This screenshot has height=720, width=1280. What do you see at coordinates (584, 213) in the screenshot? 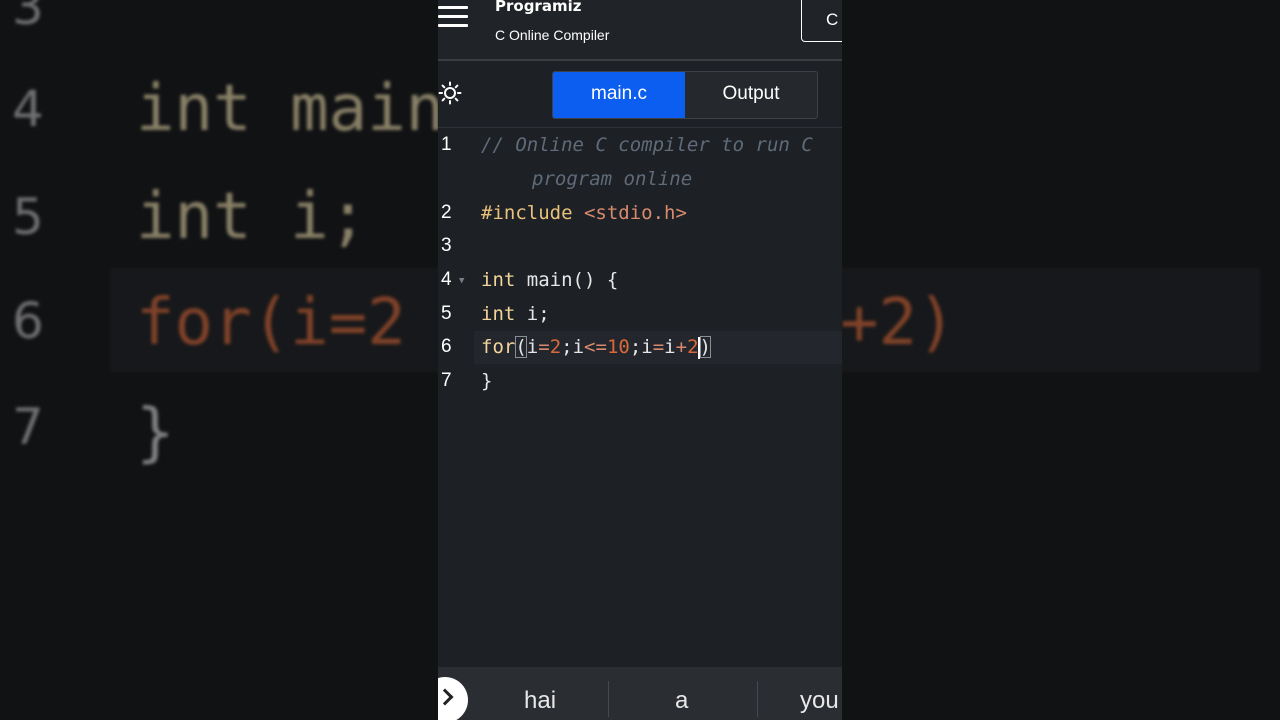
I see `code-include: #include <stdio.h>` at bounding box center [584, 213].